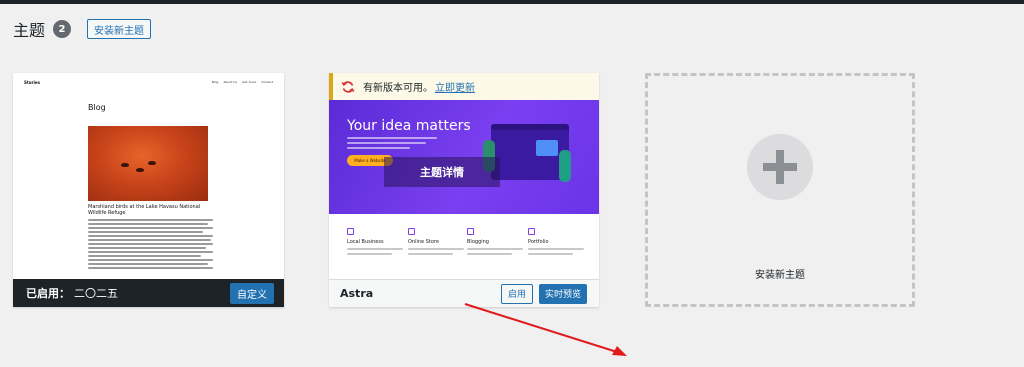 Image resolution: width=1024 pixels, height=367 pixels. What do you see at coordinates (780, 167) in the screenshot?
I see `plus-icon` at bounding box center [780, 167].